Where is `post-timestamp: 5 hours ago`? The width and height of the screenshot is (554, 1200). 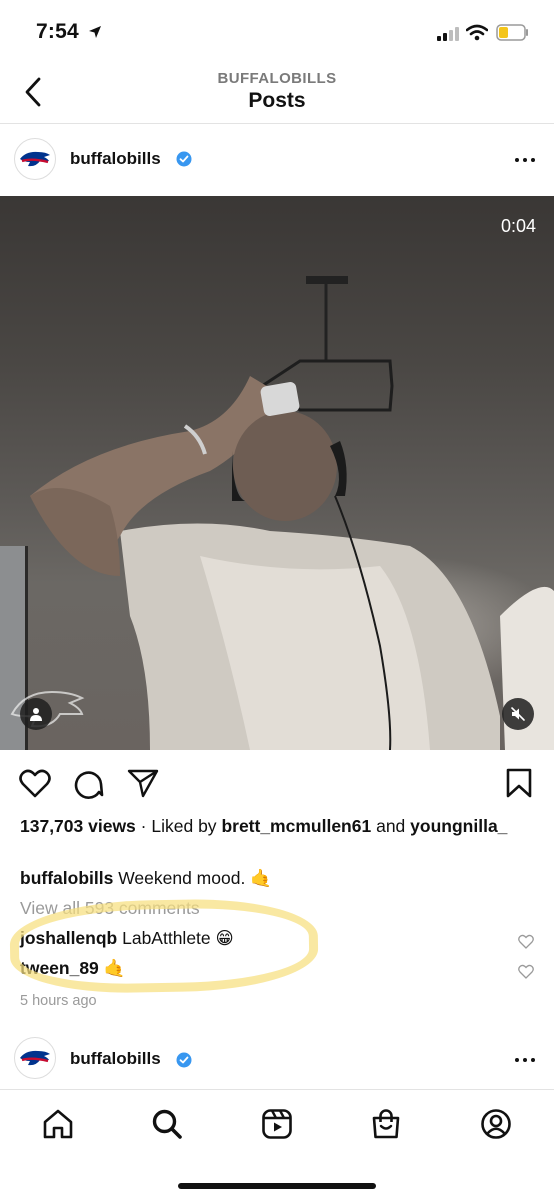
post-timestamp: 5 hours ago is located at coordinates (58, 1001).